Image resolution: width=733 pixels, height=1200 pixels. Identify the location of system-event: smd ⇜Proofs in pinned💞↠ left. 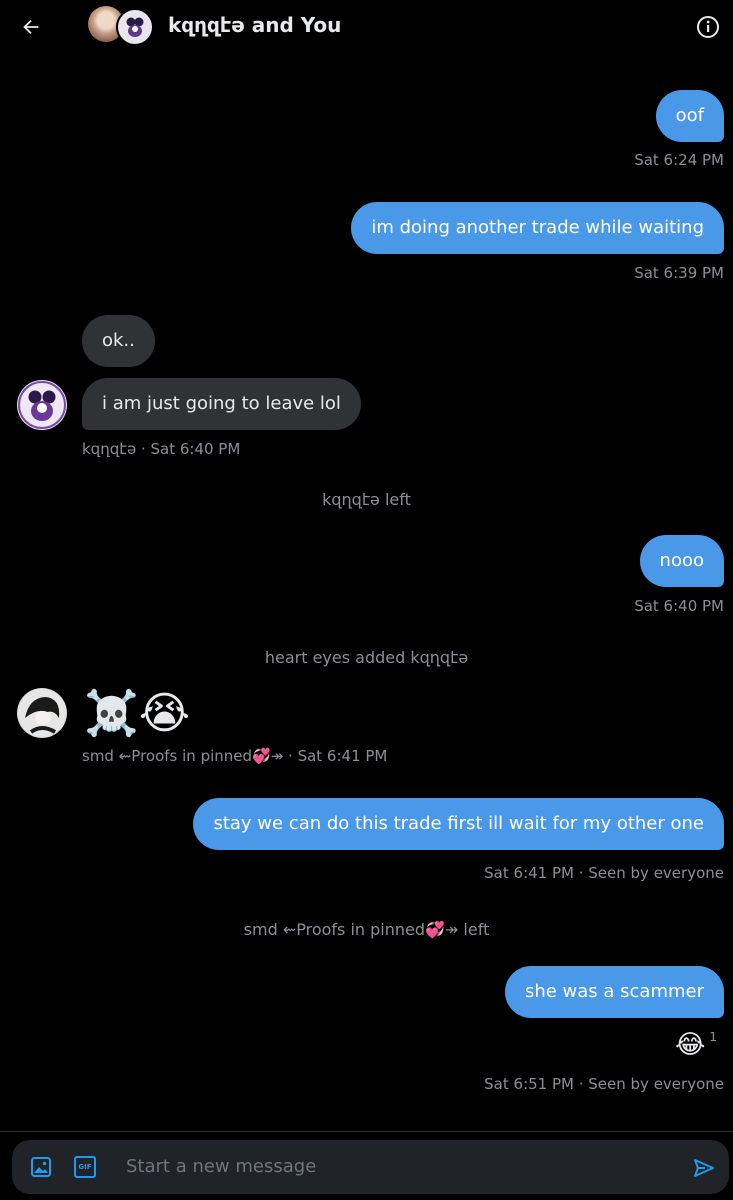
(366, 929).